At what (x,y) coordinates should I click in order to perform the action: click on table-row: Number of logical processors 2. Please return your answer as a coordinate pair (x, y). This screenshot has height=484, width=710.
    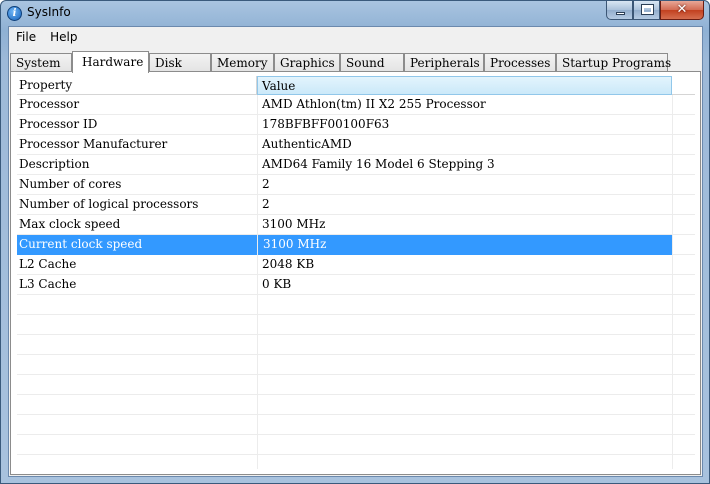
    Looking at the image, I should click on (356, 205).